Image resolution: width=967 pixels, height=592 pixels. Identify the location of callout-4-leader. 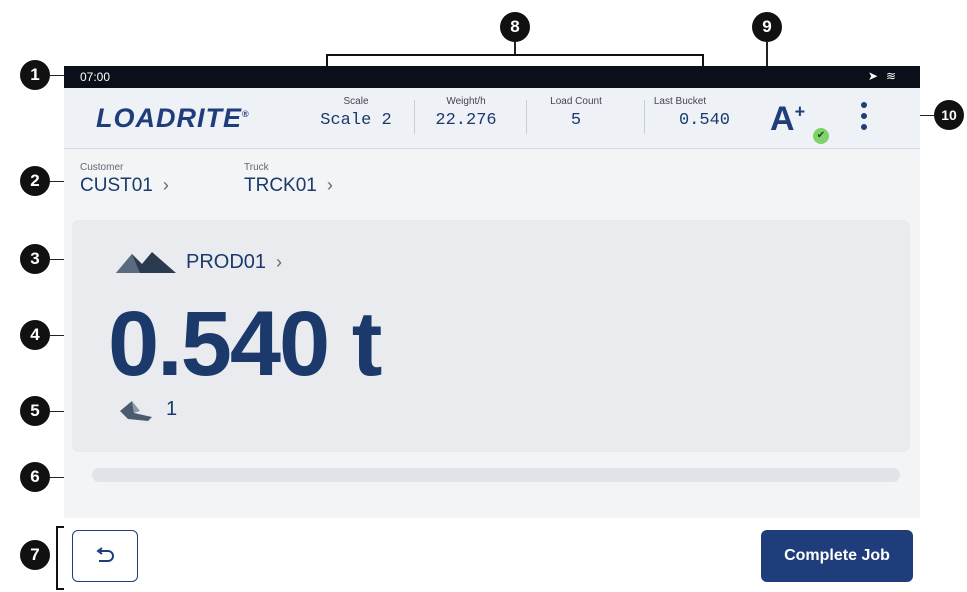
(57, 335).